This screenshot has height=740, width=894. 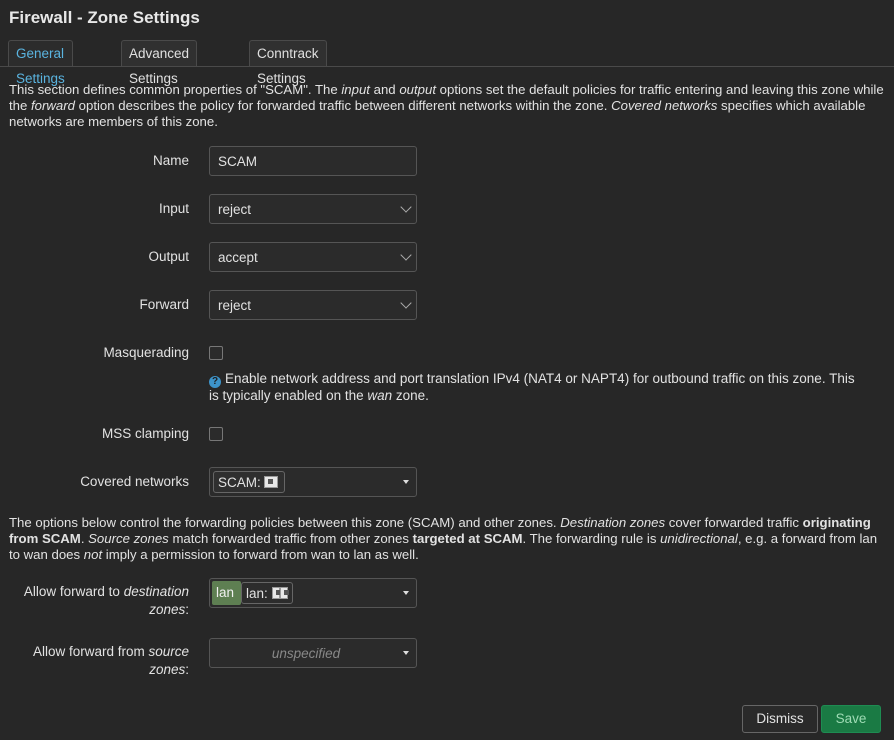 I want to click on masquerading-checkbox, so click(x=216, y=353).